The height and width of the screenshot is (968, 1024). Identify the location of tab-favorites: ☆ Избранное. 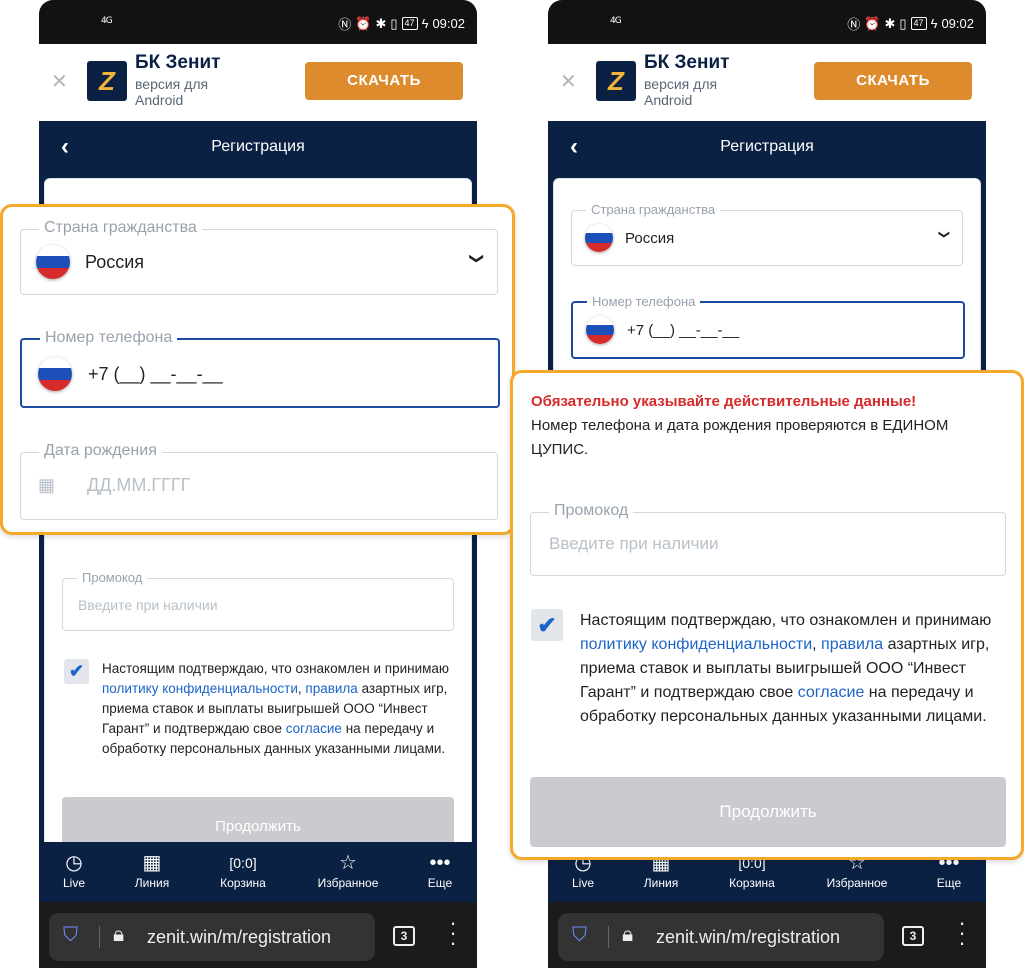
(348, 870).